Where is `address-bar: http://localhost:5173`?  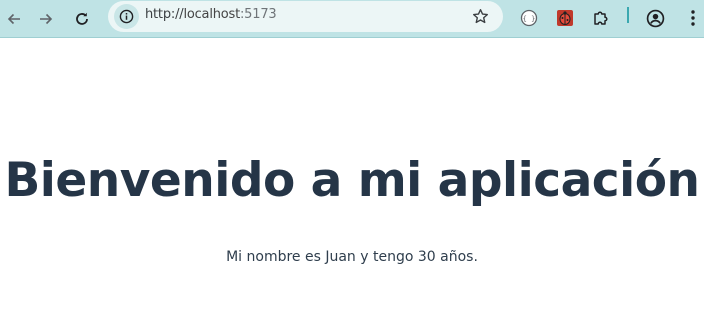 address-bar: http://localhost:5173 is located at coordinates (305, 16).